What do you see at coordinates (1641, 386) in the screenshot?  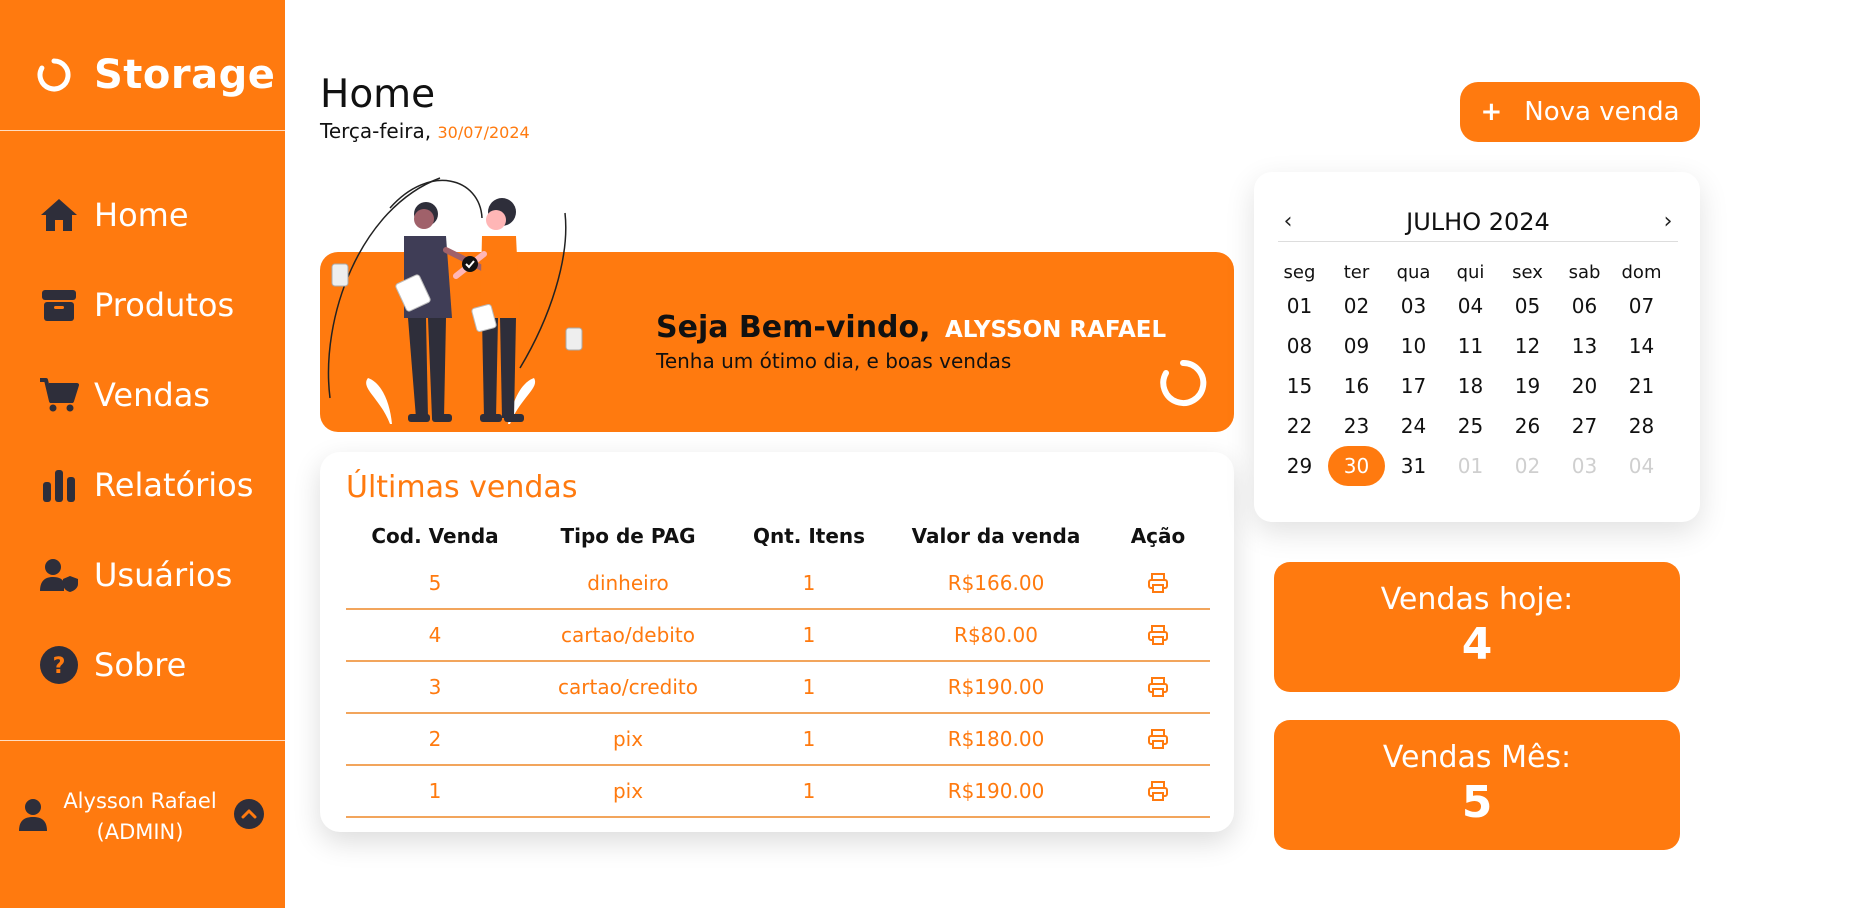 I see `calendar-day: 21` at bounding box center [1641, 386].